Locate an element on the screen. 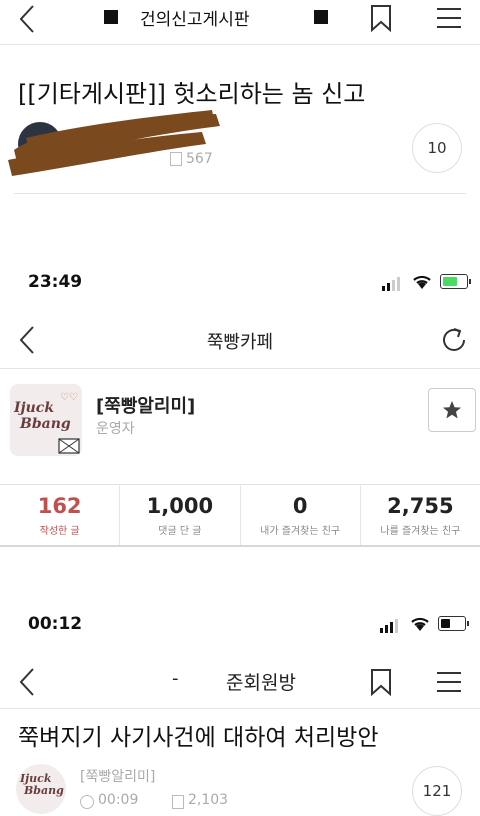 This screenshot has height=816, width=480. author-avatar: Ijuck Bbang is located at coordinates (41, 789).